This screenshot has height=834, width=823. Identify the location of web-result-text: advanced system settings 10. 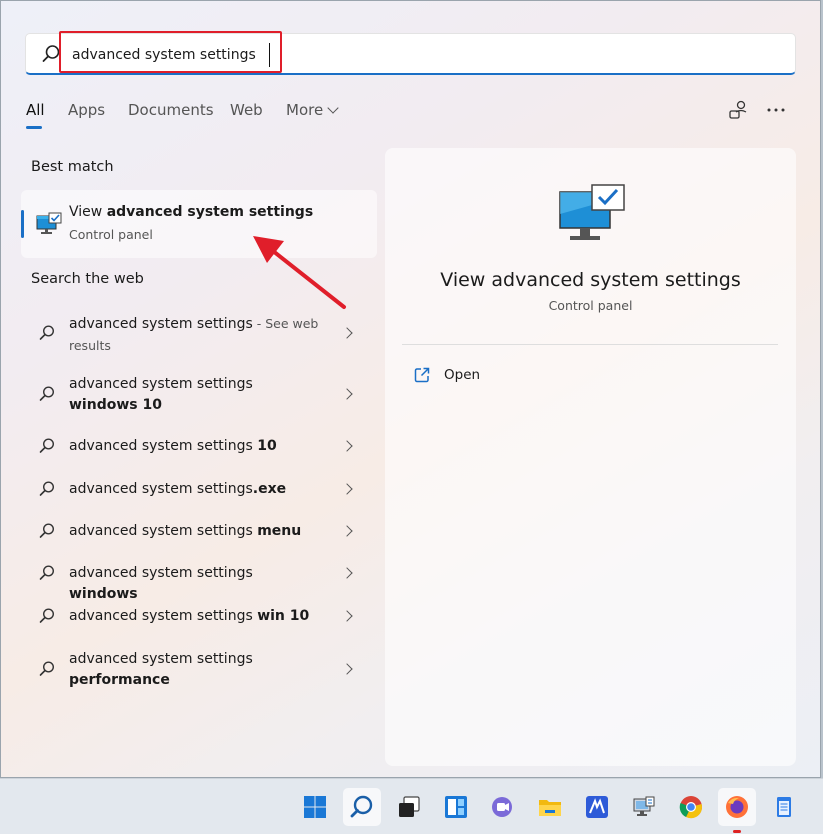
(194, 446).